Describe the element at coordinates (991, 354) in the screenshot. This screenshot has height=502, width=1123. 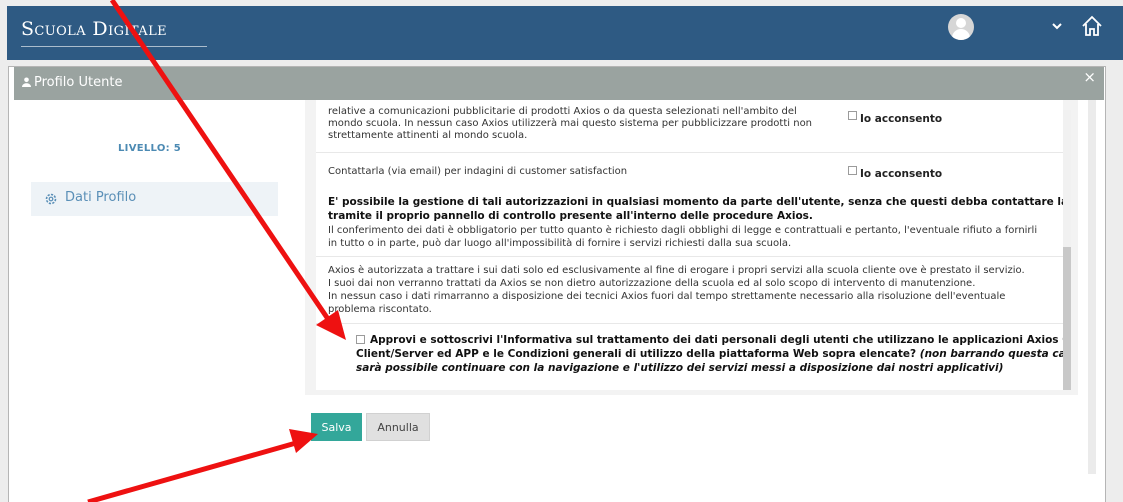
I see `approval-line2-italic: (non barrando questa casella non` at that location.